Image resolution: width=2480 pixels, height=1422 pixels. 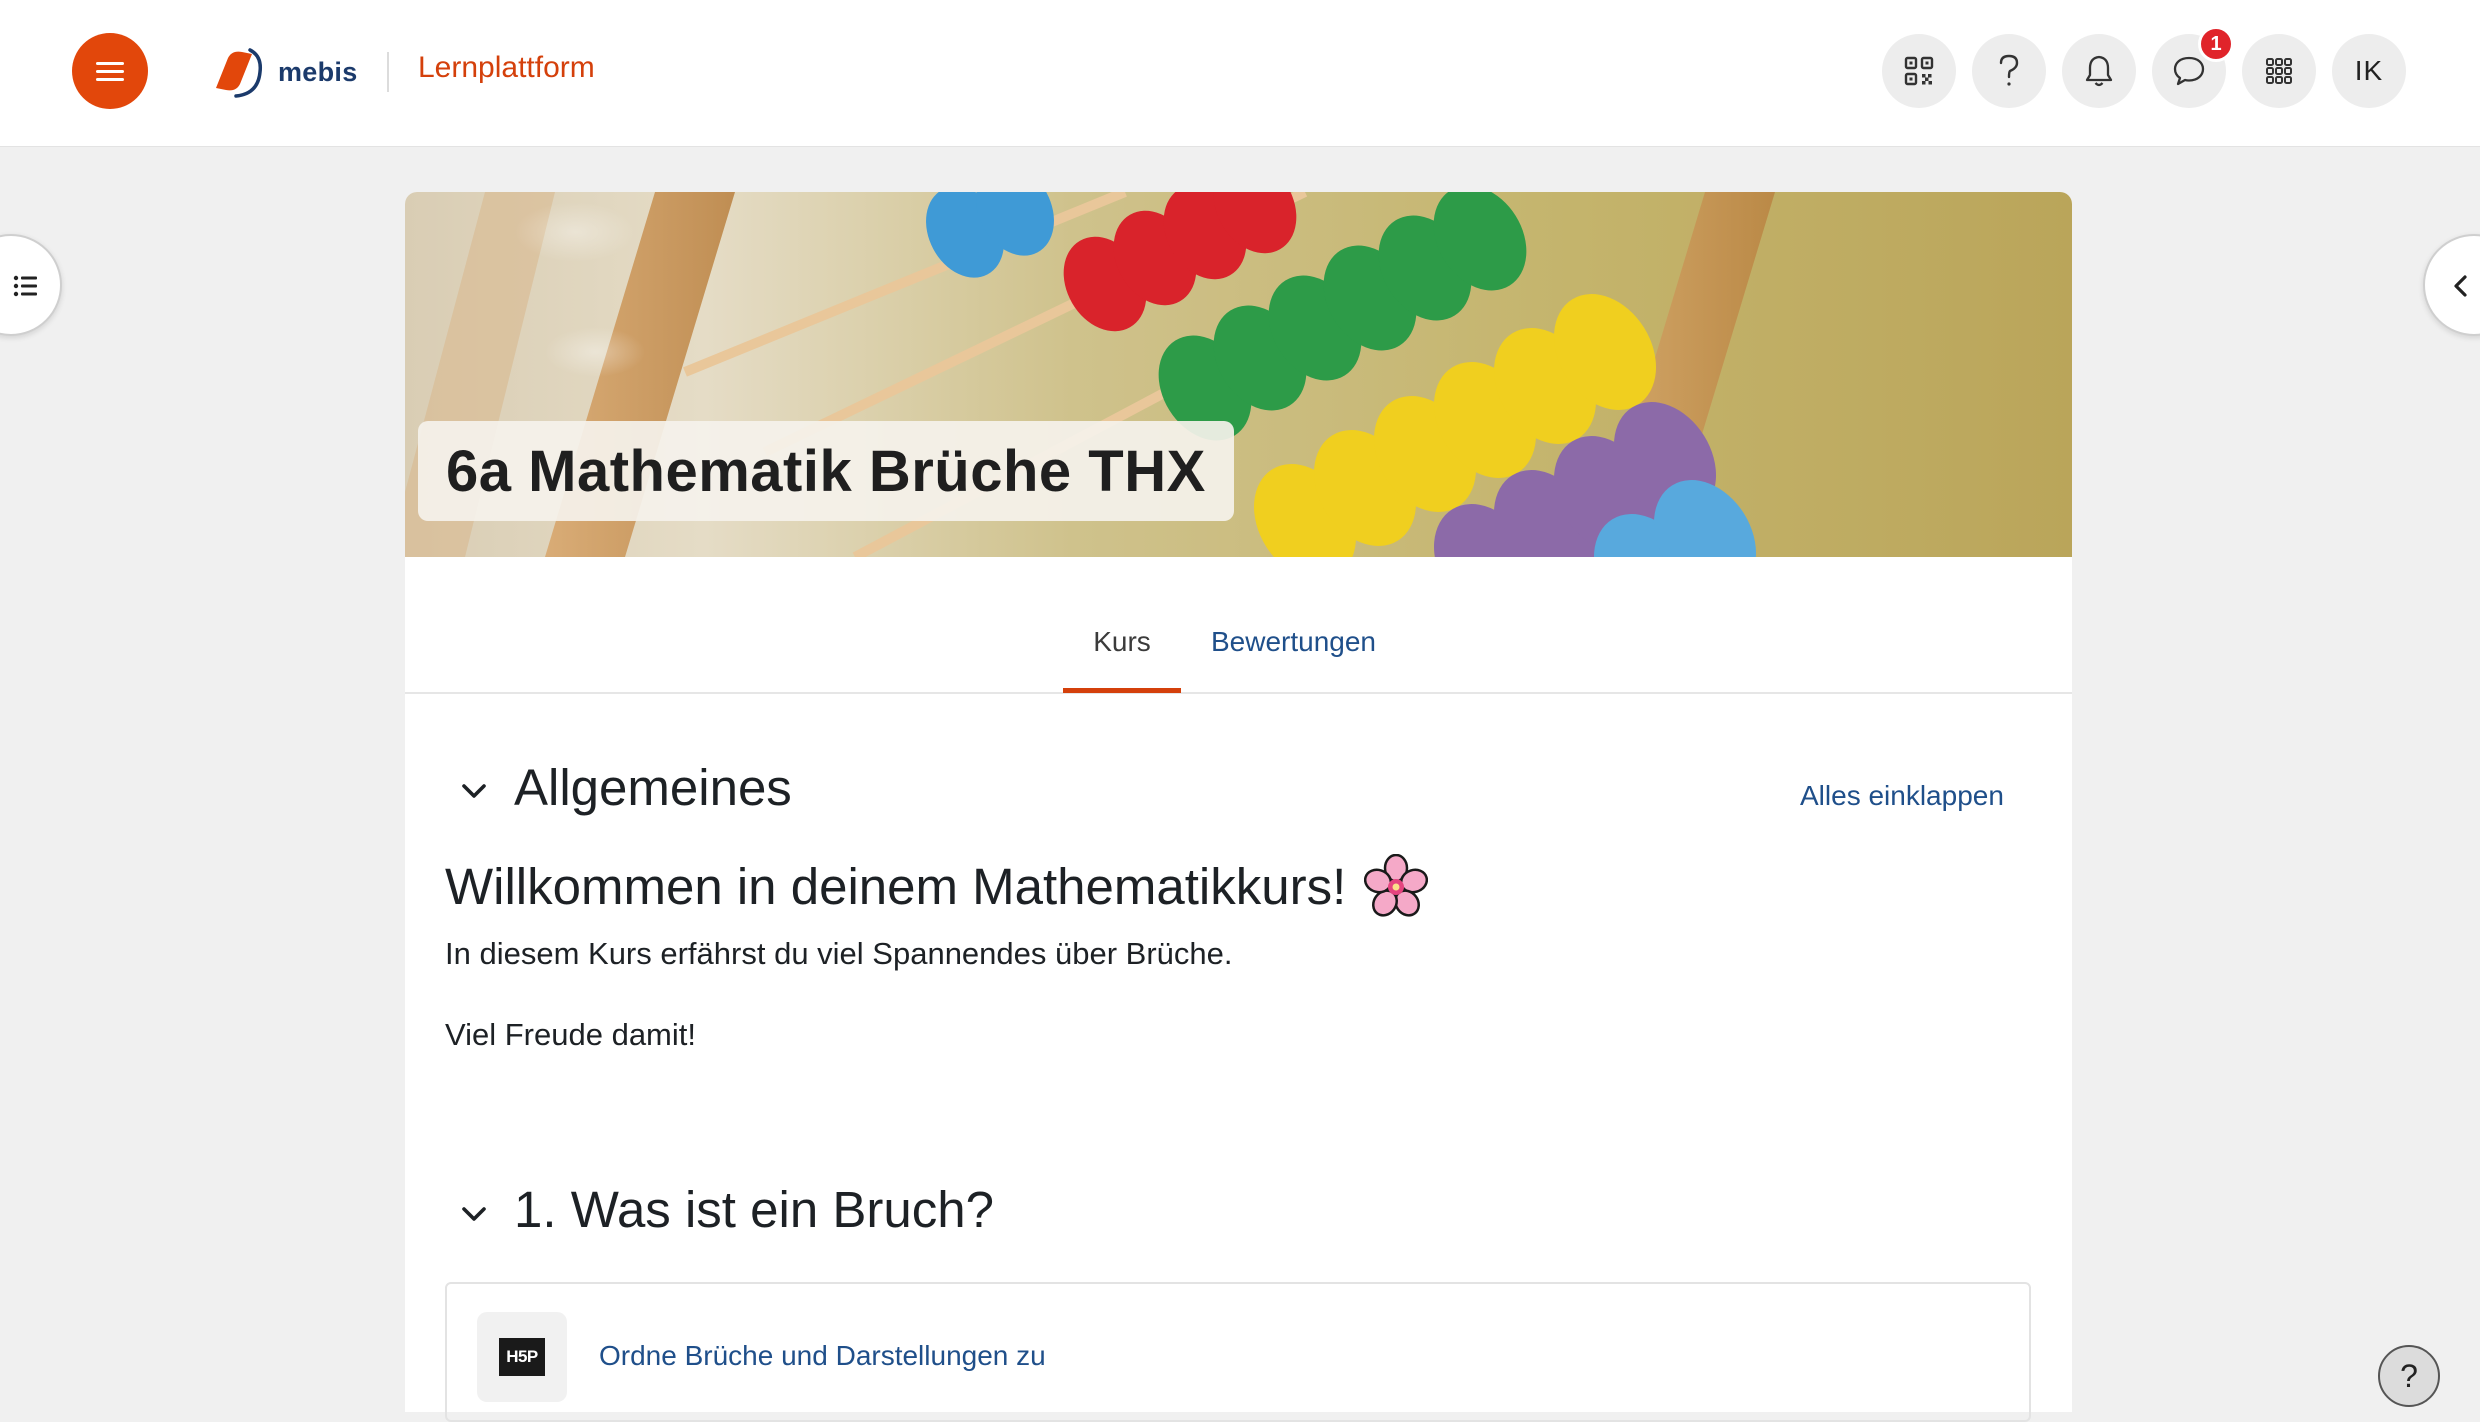 I want to click on qr-code-button, so click(x=1919, y=71).